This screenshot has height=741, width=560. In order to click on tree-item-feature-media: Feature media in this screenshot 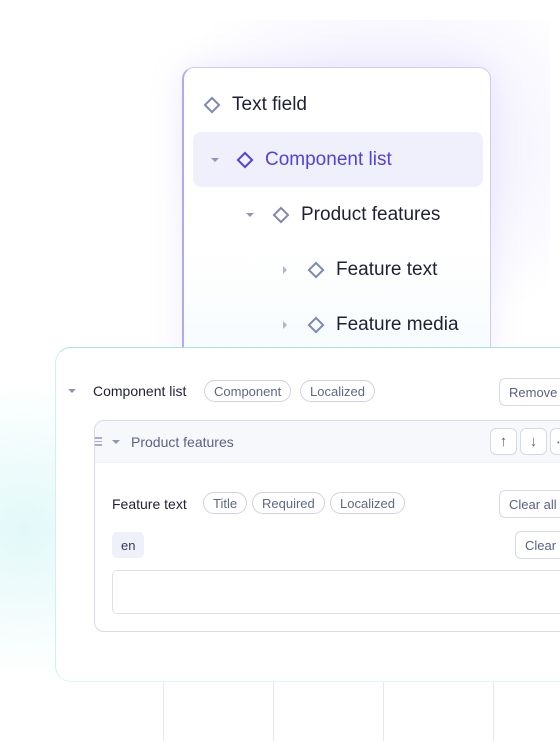, I will do `click(371, 324)`.